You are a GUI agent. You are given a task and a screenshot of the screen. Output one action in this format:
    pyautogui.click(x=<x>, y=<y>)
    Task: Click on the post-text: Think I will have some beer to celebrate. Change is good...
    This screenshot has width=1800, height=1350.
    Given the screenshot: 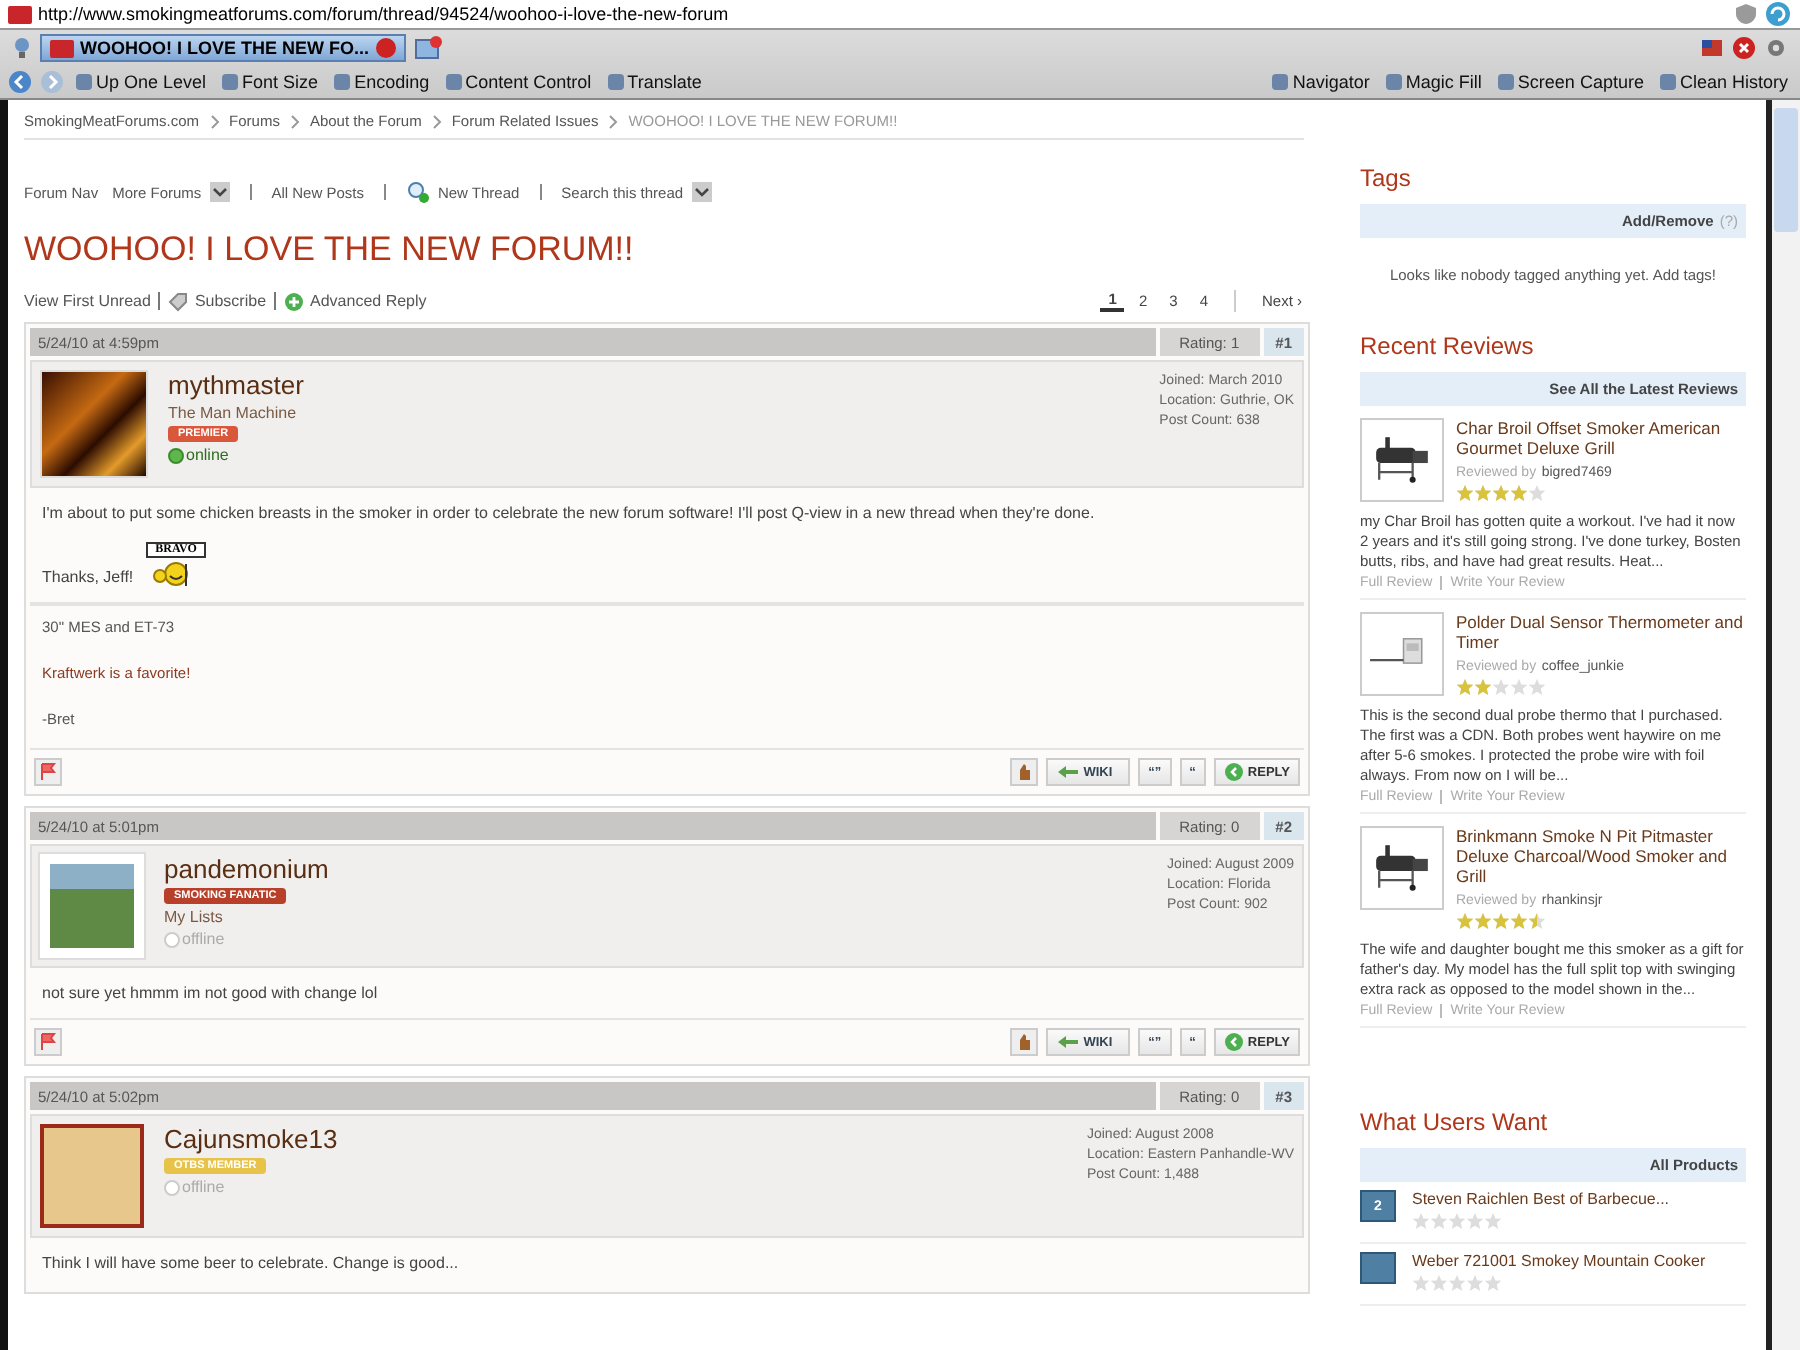 What is the action you would take?
    pyautogui.click(x=251, y=1263)
    